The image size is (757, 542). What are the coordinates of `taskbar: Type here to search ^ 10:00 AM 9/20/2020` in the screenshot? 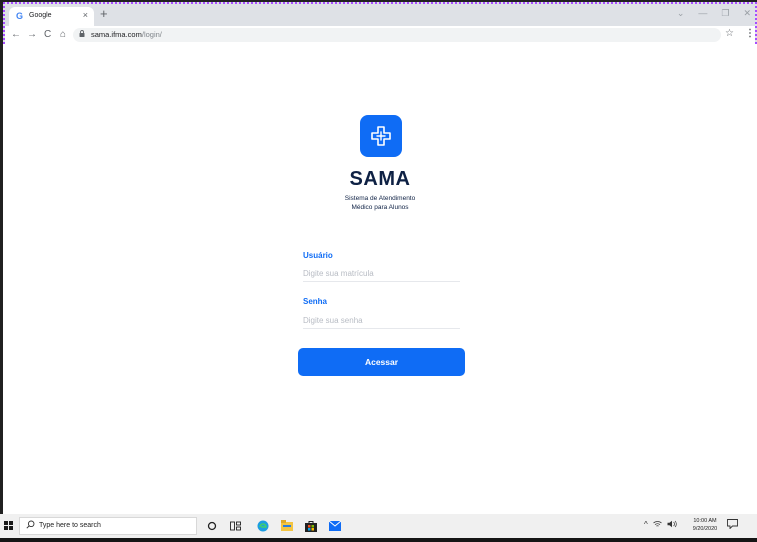 It's located at (378, 526).